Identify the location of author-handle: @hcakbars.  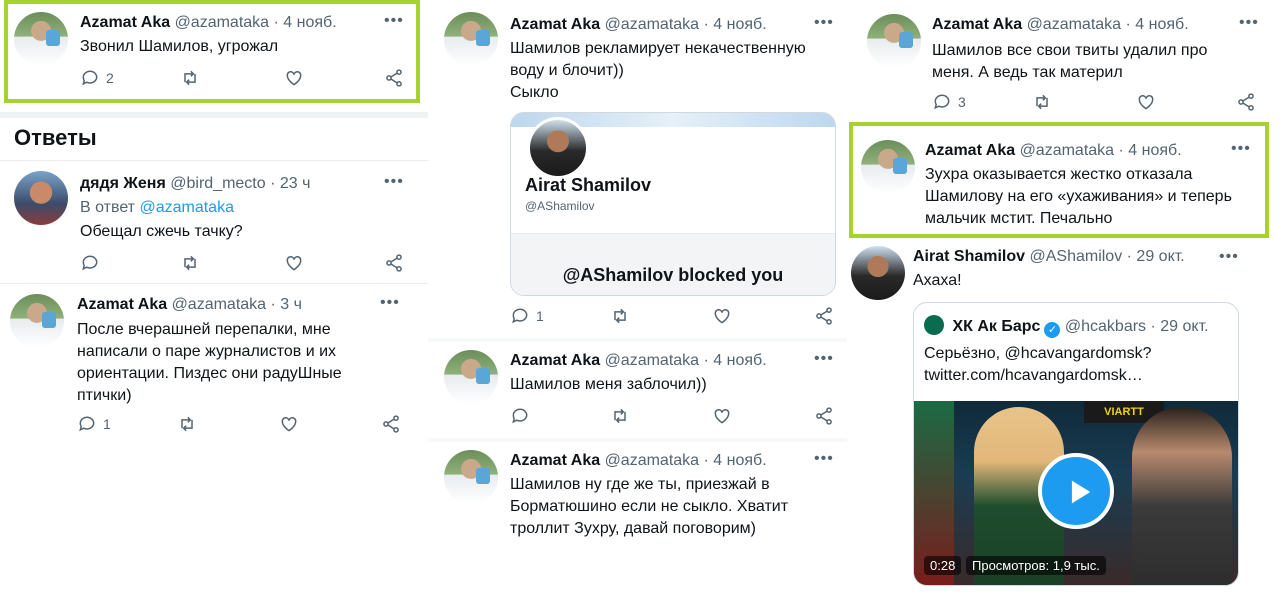
(1105, 326).